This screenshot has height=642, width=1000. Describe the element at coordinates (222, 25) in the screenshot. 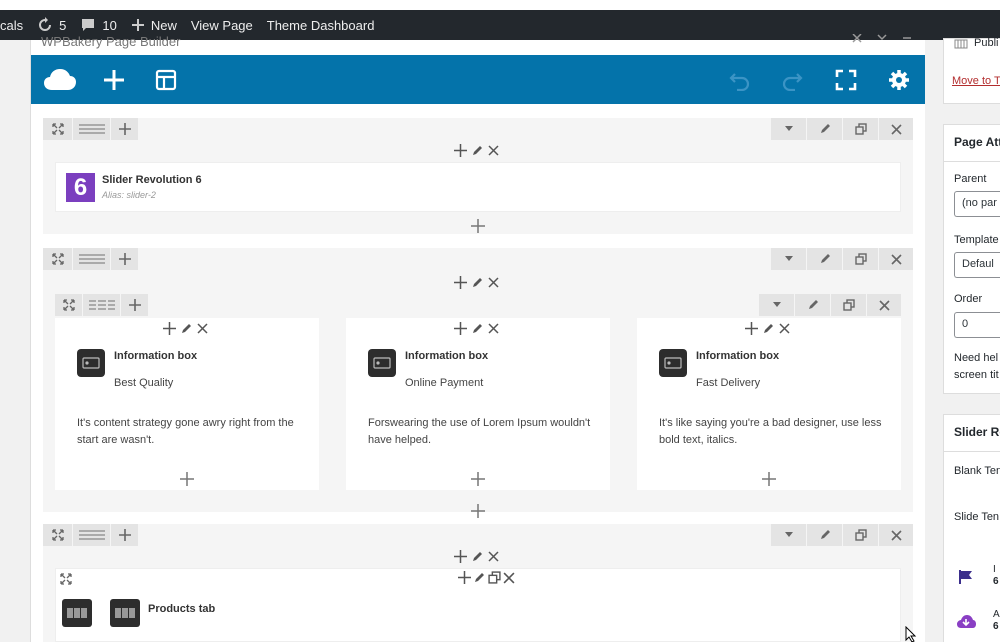

I see `view-page-link: View Page` at that location.